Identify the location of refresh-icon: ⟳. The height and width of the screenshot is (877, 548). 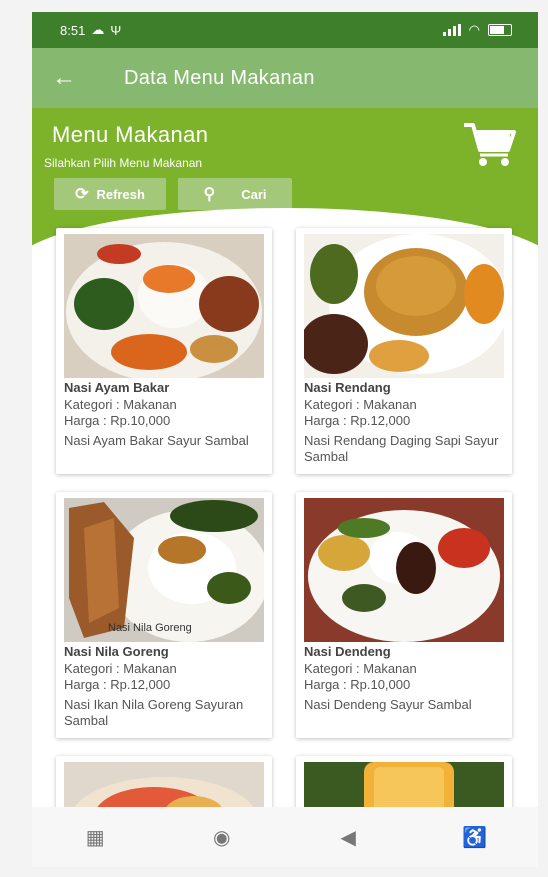
(82, 194).